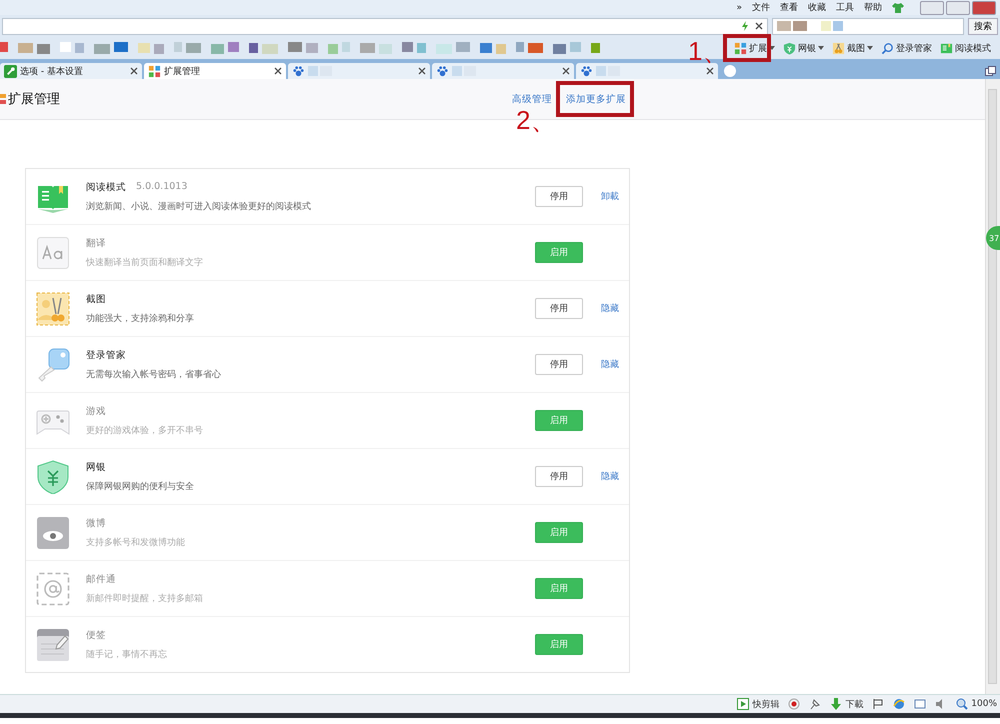  Describe the element at coordinates (852, 48) in the screenshot. I see `toolbar-button: 截图` at that location.